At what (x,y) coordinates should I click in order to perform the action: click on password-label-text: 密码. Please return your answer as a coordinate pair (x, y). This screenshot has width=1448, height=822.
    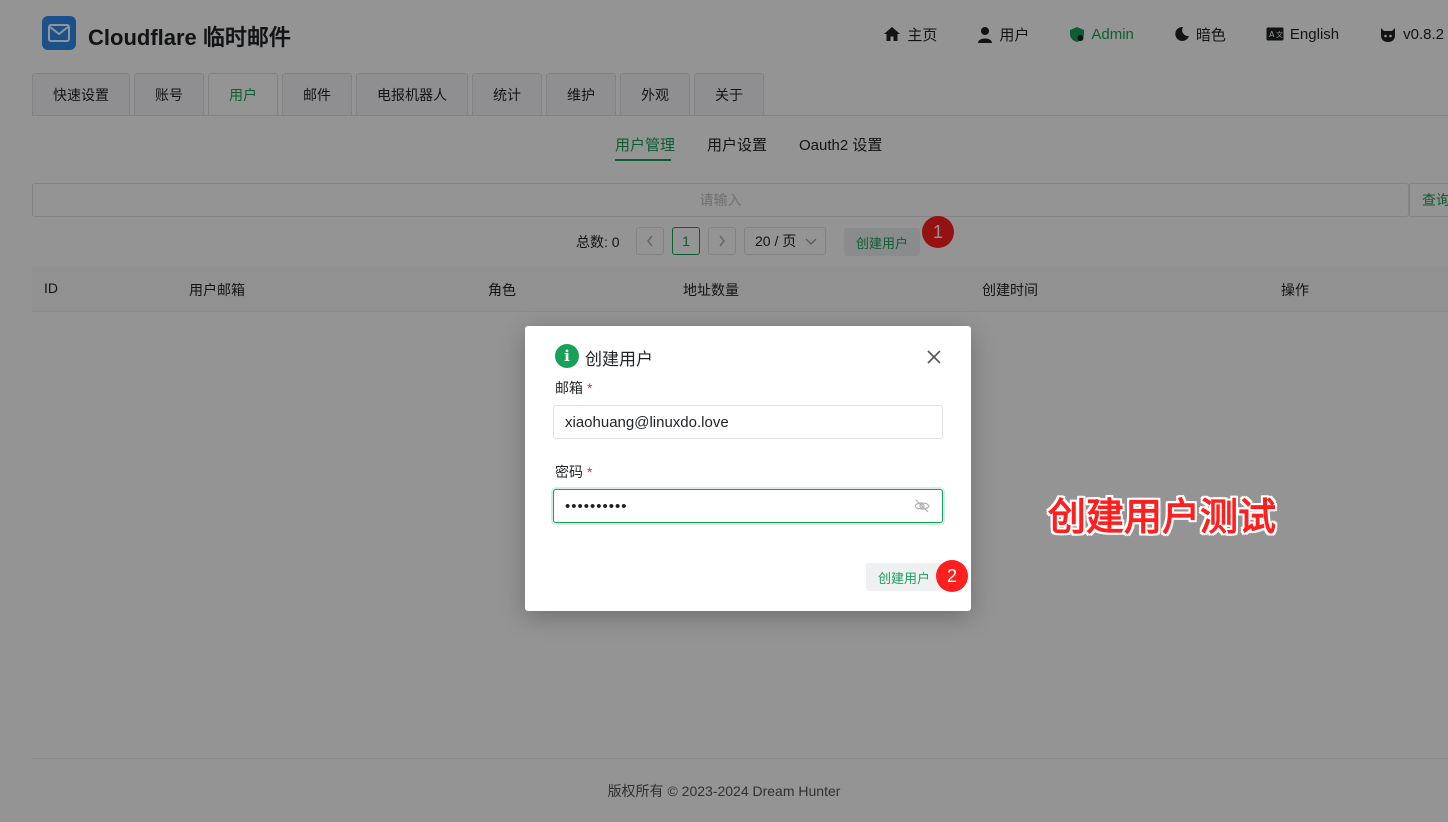
    Looking at the image, I should click on (569, 472).